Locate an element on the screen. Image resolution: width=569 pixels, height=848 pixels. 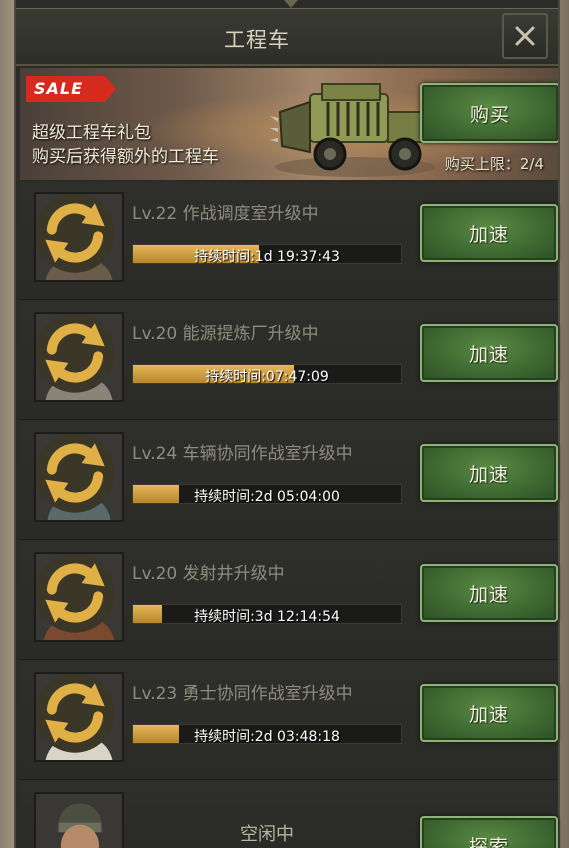
builder-slot: Lv.22 作战调度室升级中 持续时间:1d 19:37:43 加速 is located at coordinates (289, 241).